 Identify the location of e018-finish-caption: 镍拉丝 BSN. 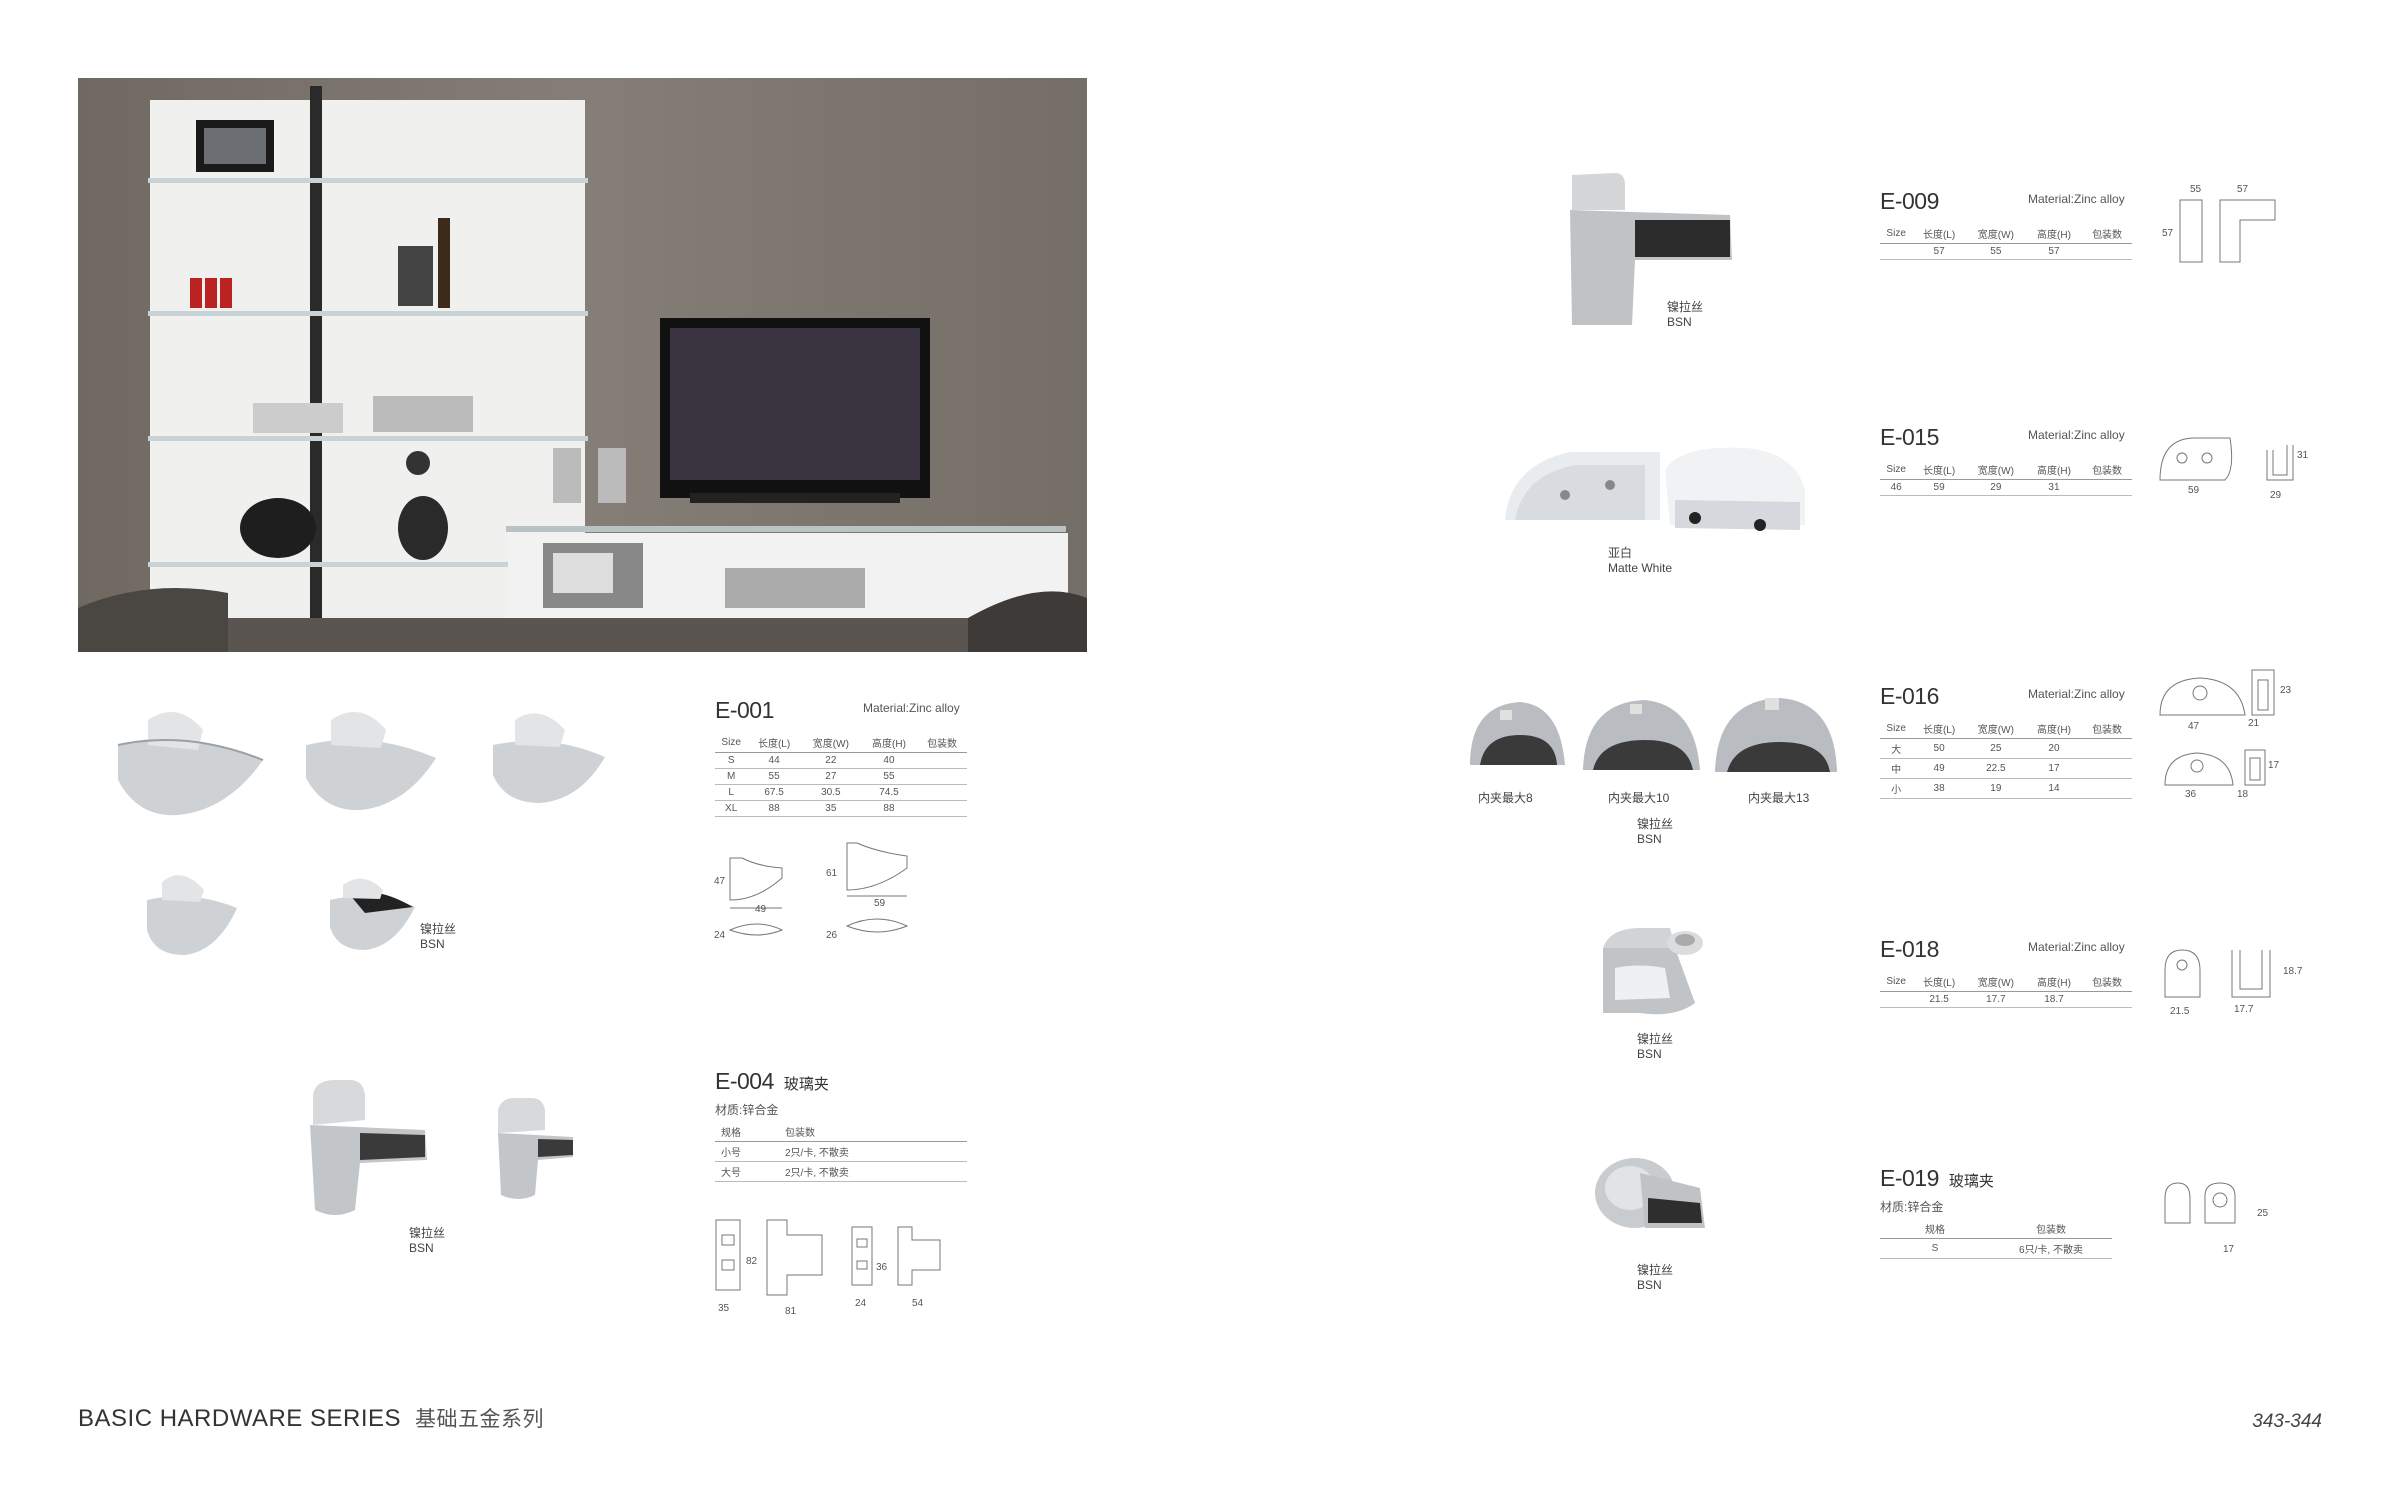
(1655, 1046).